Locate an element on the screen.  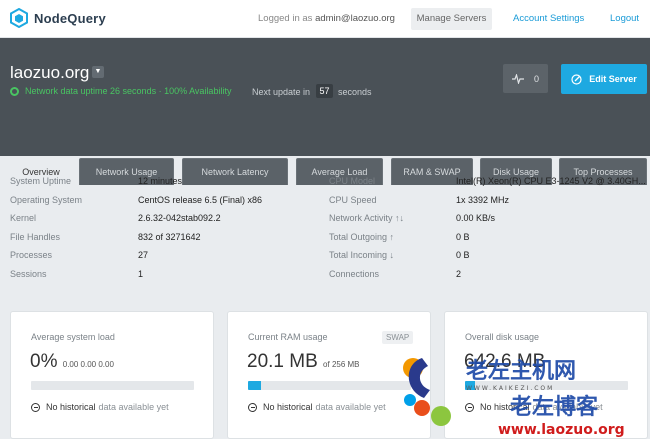
info-label: Processes is located at coordinates (31, 255).